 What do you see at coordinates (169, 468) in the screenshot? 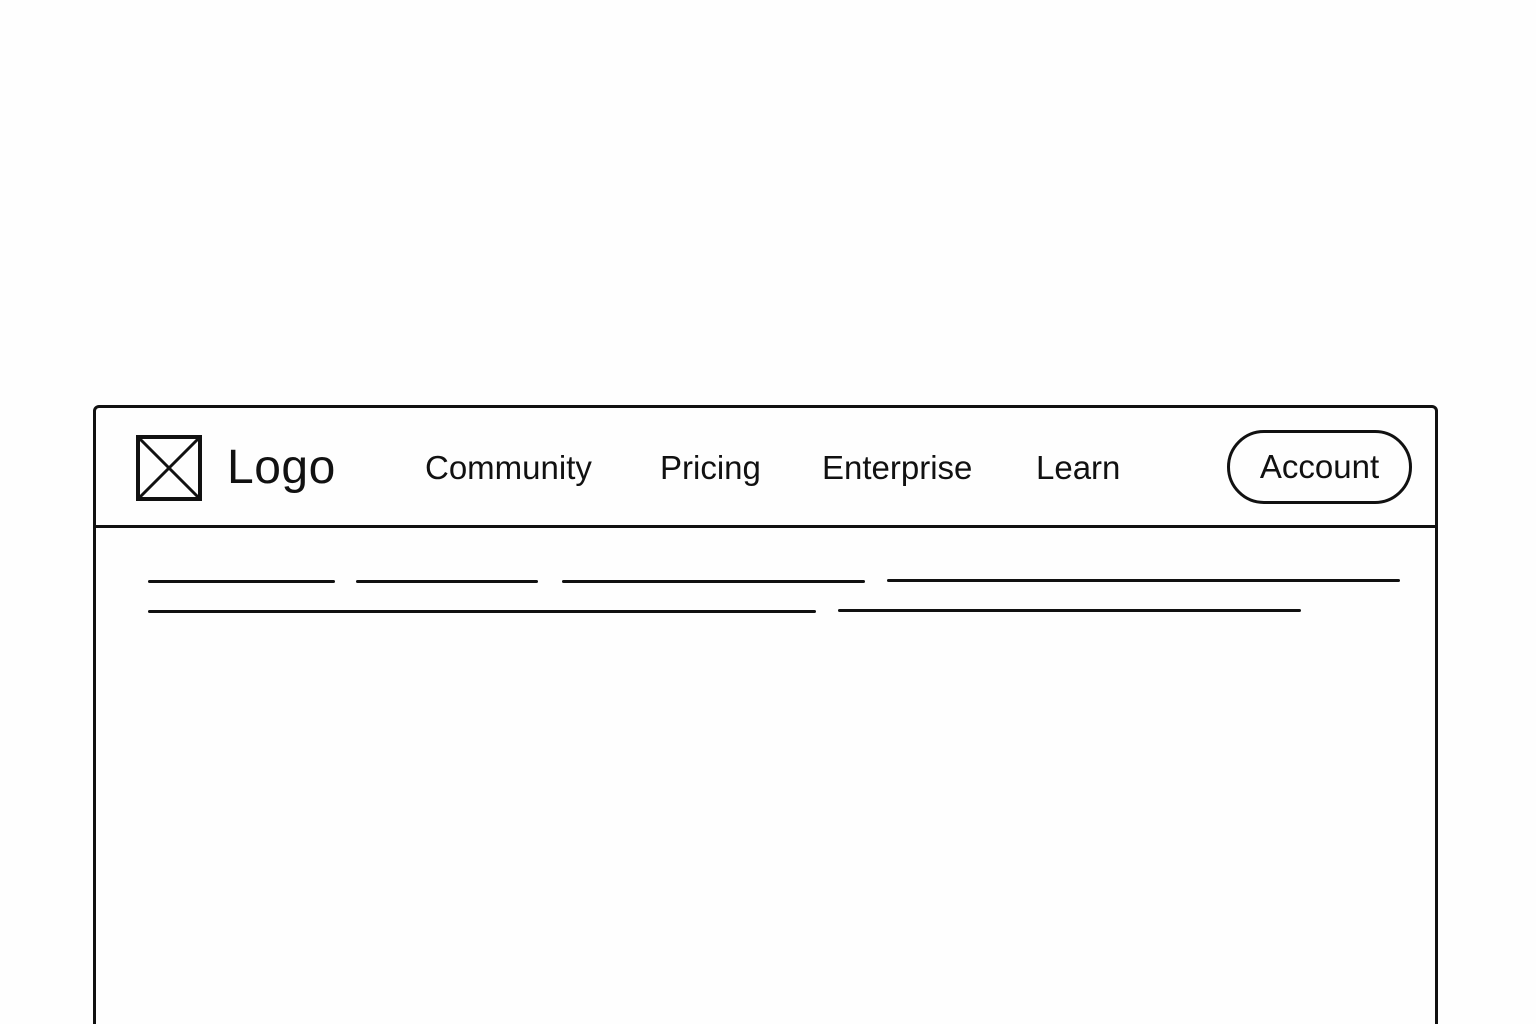
I see `image-placeholder-icon` at bounding box center [169, 468].